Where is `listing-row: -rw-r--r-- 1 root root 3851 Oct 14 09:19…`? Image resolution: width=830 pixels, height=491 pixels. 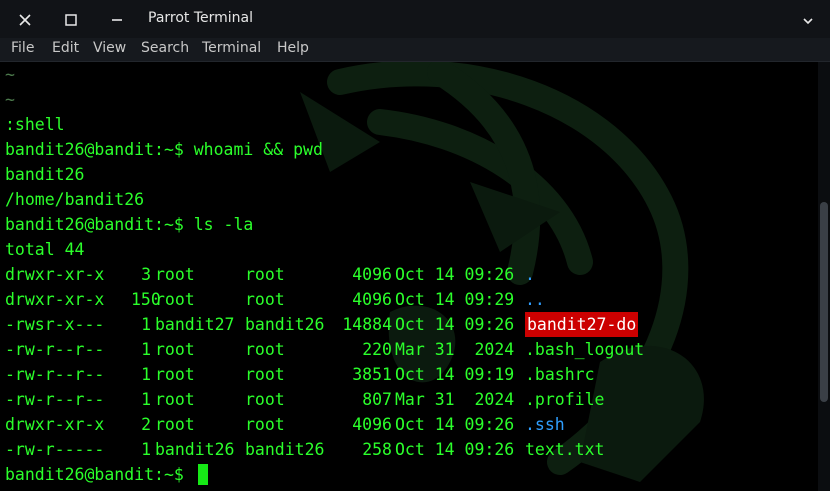
listing-row: -rw-r--r-- 1 root root 3851 Oct 14 09:19… is located at coordinates (300, 374).